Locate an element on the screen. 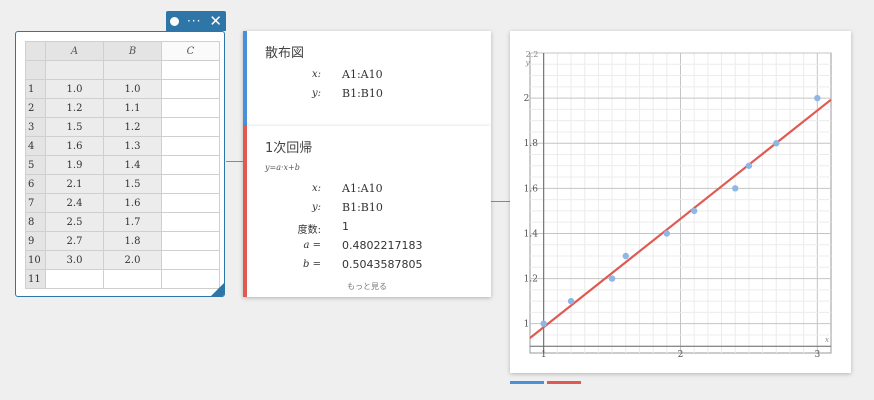 This screenshot has height=400, width=874. row-header: 1 is located at coordinates (35, 89).